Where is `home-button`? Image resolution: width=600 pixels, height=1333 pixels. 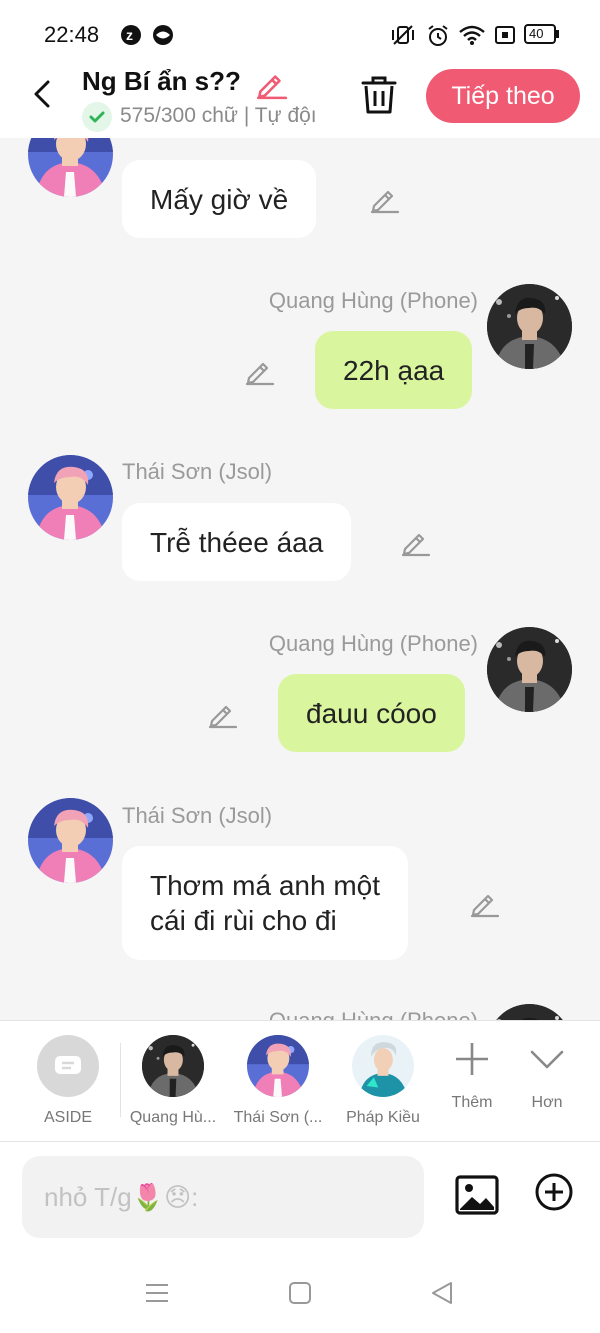 home-button is located at coordinates (300, 1293).